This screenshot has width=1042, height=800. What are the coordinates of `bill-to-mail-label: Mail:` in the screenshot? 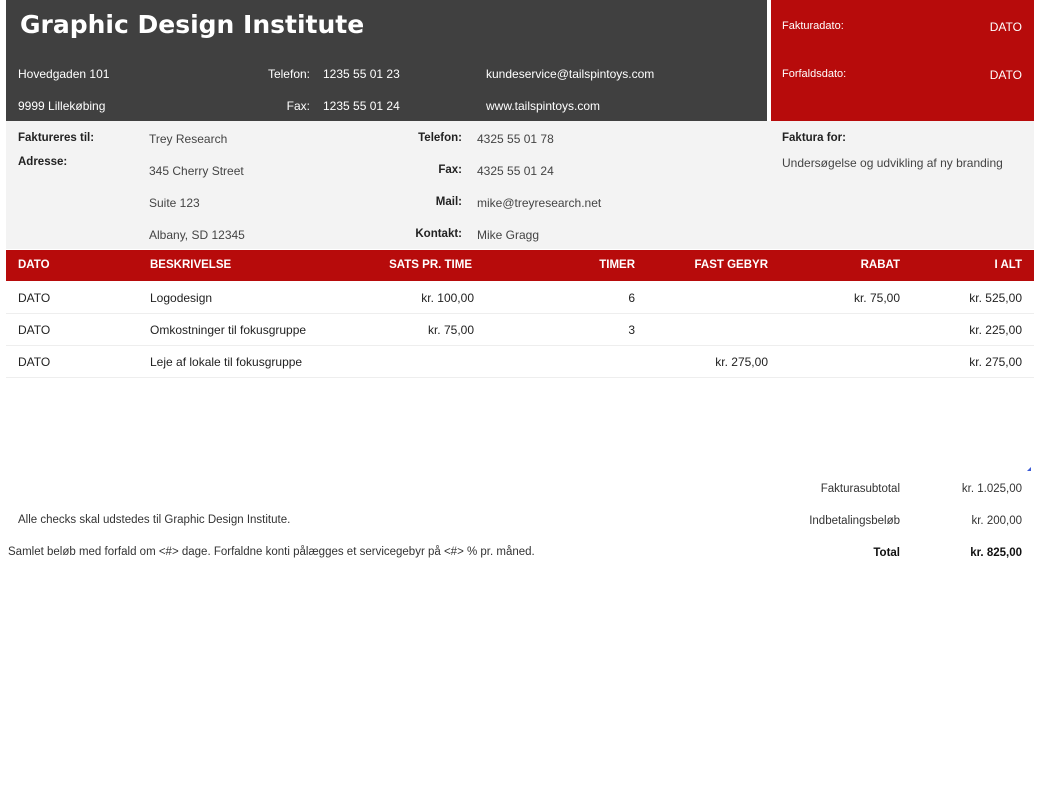 It's located at (448, 202).